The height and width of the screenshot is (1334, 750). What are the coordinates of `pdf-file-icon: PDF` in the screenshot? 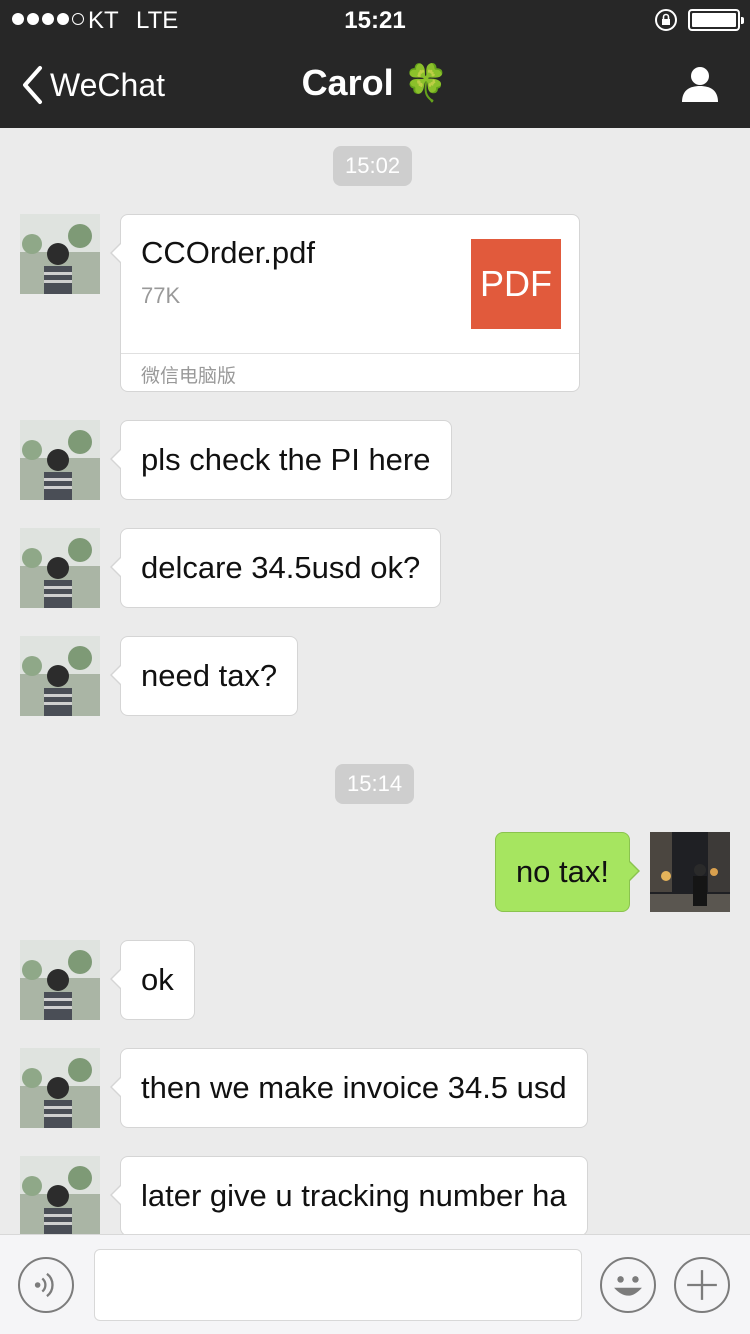 It's located at (516, 284).